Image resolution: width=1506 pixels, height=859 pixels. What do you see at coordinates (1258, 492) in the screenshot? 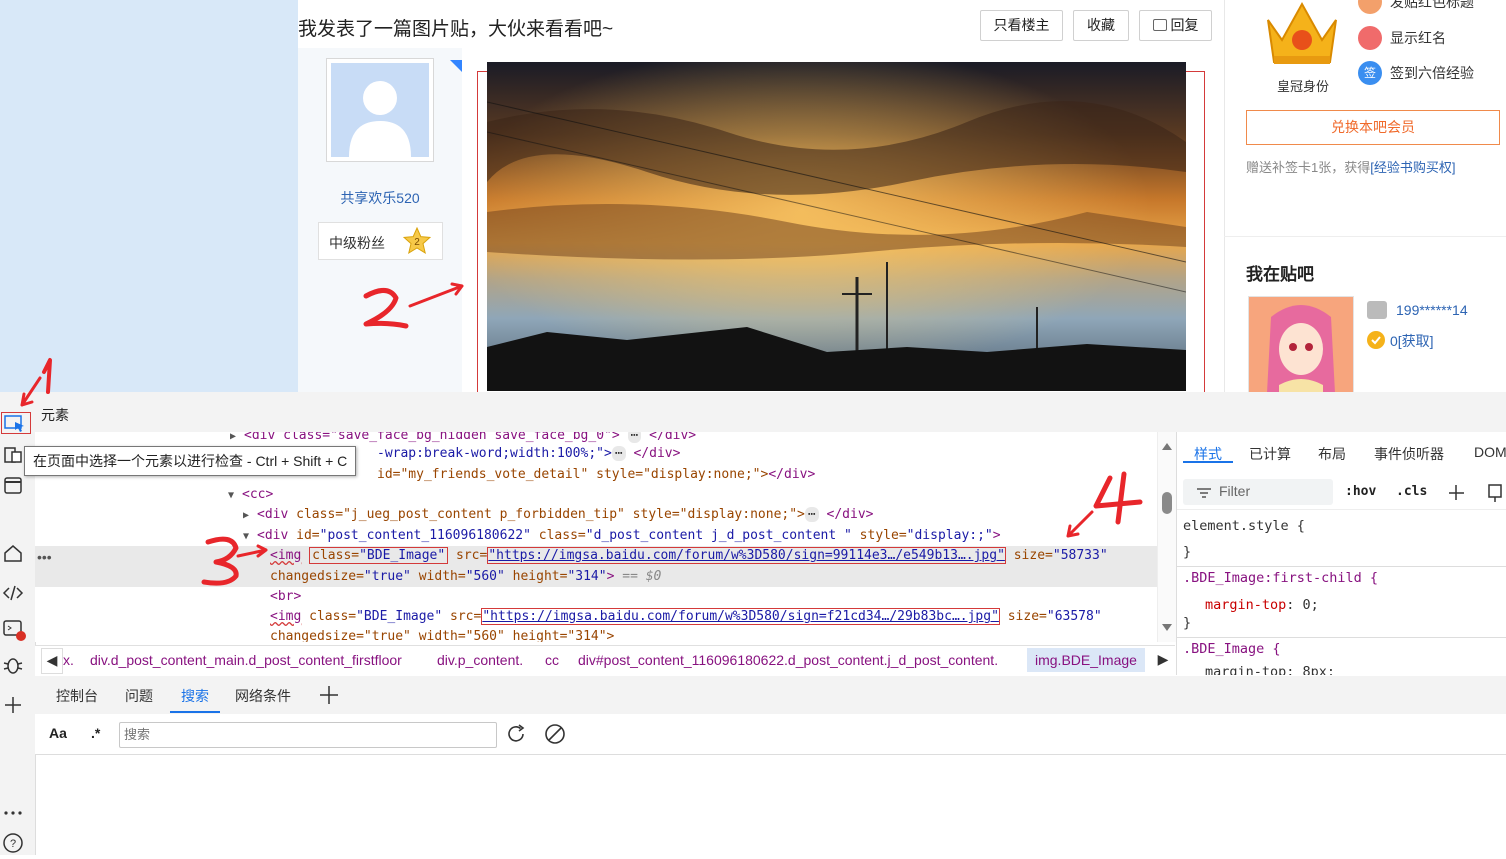
I see `styles-filter-input: Filter` at bounding box center [1258, 492].